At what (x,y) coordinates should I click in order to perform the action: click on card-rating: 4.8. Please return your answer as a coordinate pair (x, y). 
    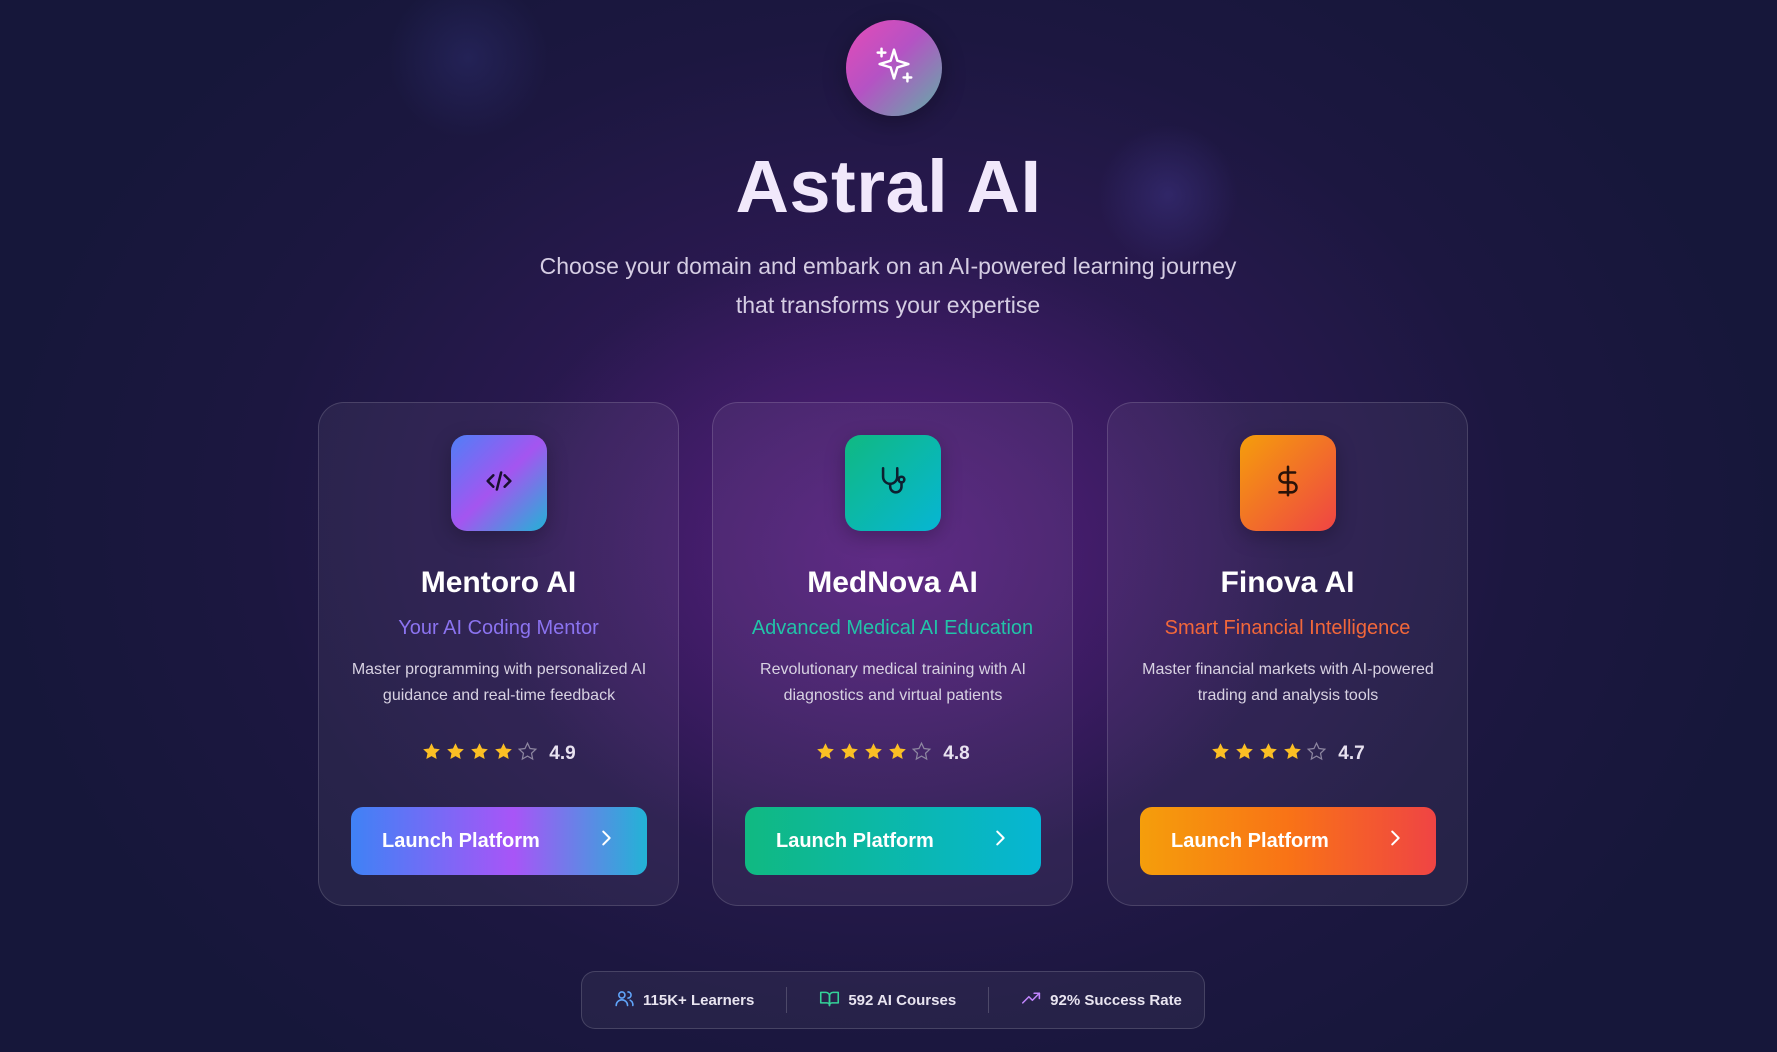
    Looking at the image, I should click on (892, 754).